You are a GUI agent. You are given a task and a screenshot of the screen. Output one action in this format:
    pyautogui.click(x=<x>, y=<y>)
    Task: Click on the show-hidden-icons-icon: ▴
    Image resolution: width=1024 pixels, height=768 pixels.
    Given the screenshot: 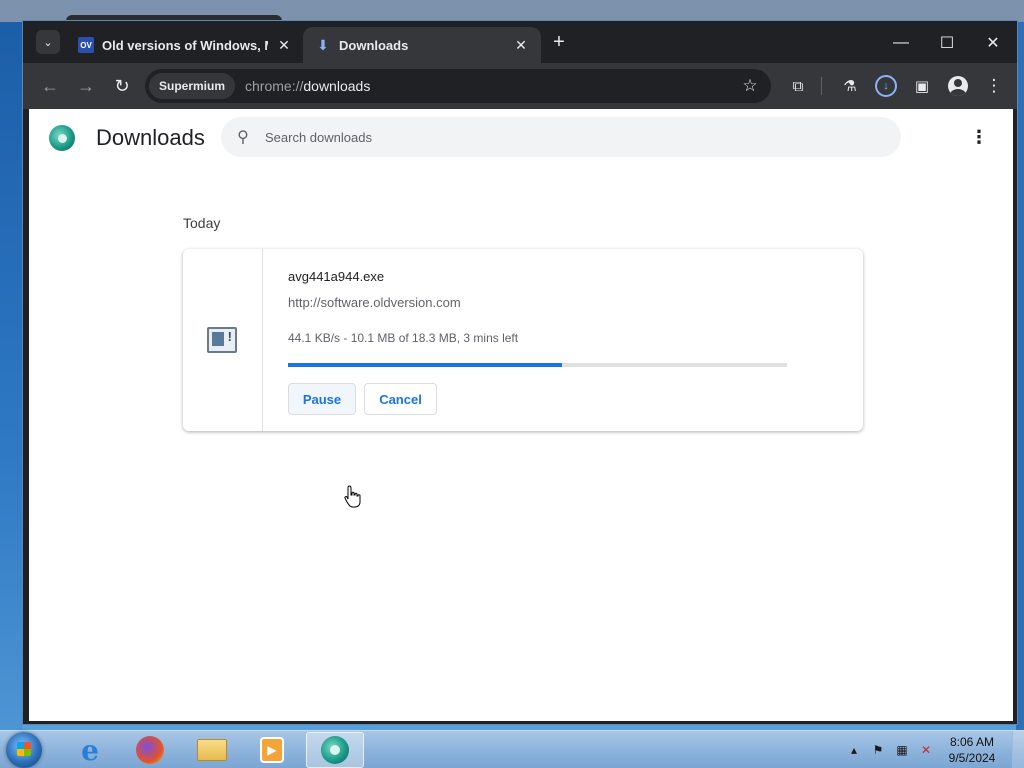 What is the action you would take?
    pyautogui.click(x=854, y=750)
    